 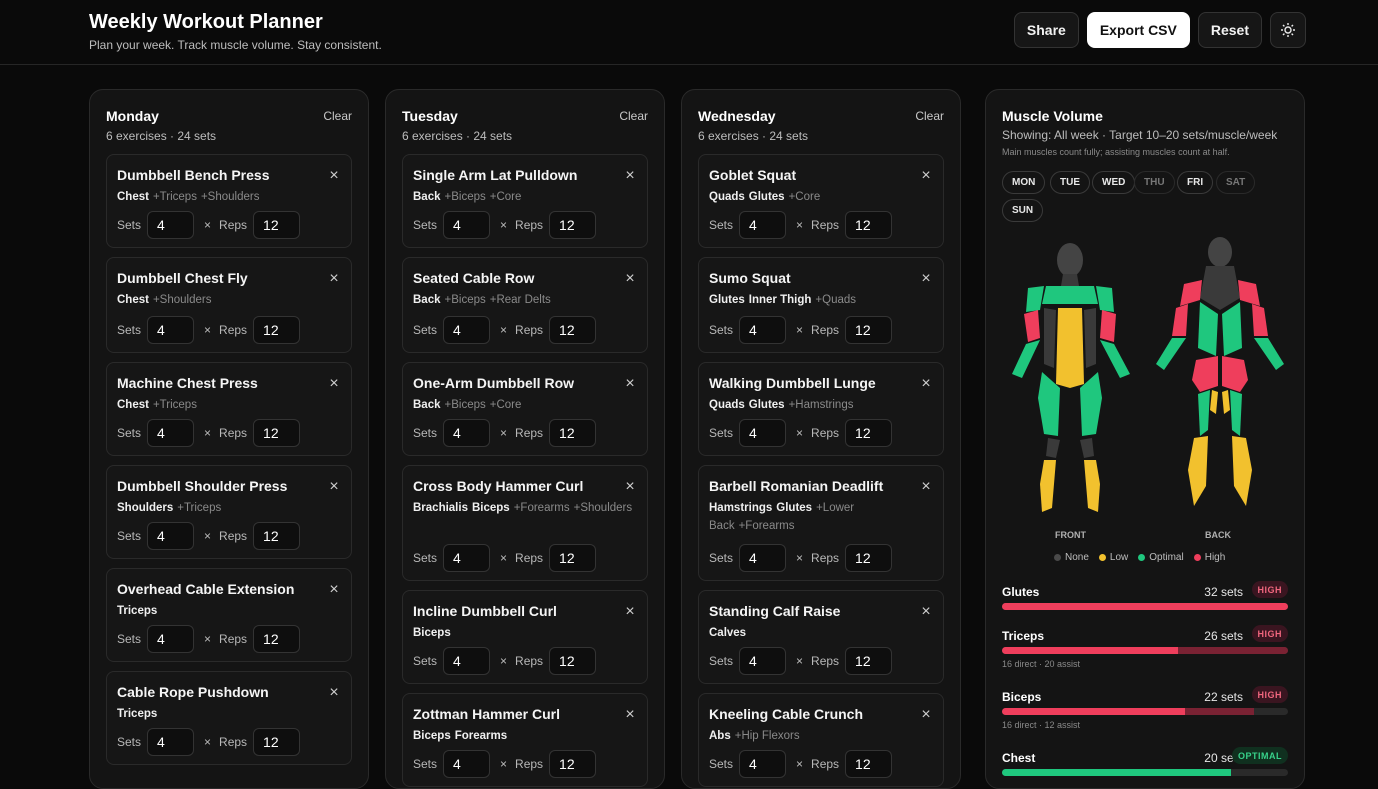 I want to click on day-filter-sun: SUN, so click(x=1023, y=210).